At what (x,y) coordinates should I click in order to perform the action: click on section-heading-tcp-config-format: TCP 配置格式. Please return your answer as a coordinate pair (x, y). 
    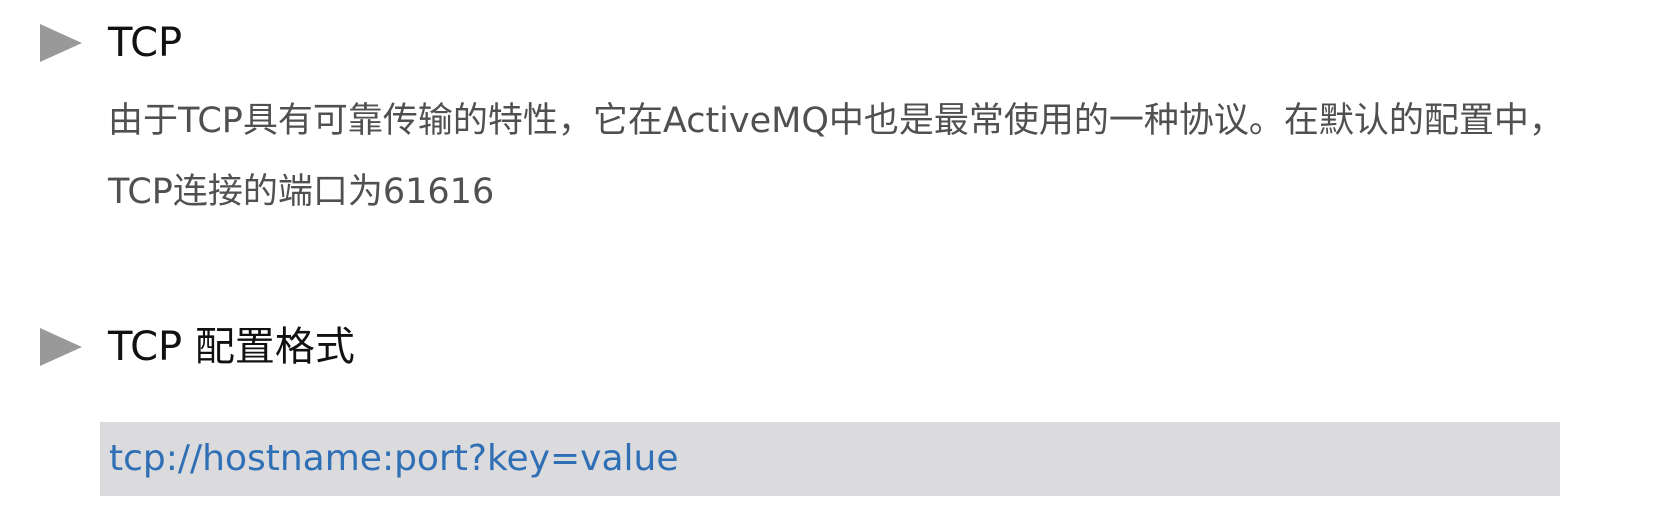
    Looking at the image, I should click on (231, 347).